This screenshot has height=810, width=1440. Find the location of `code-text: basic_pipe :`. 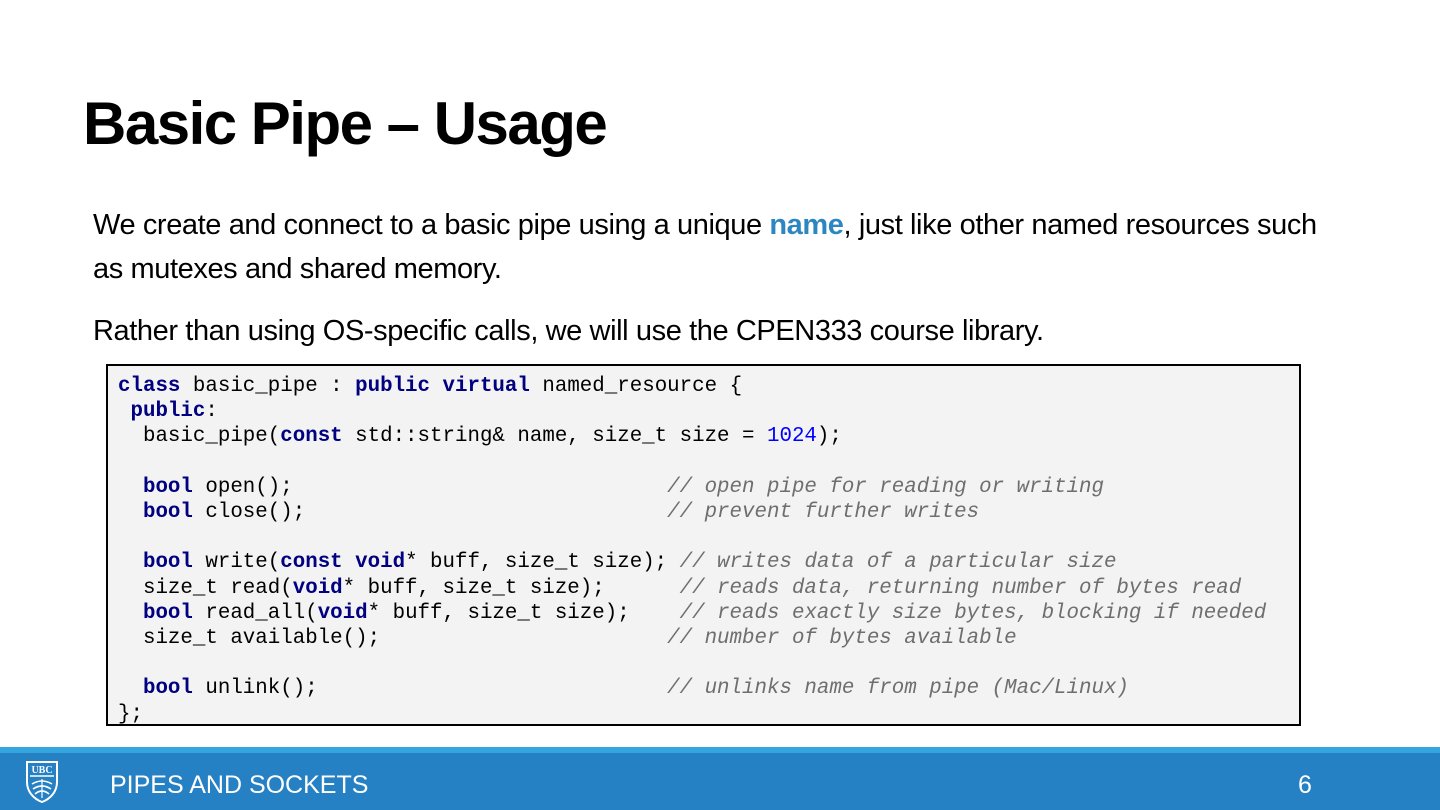

code-text: basic_pipe : is located at coordinates (268, 386).